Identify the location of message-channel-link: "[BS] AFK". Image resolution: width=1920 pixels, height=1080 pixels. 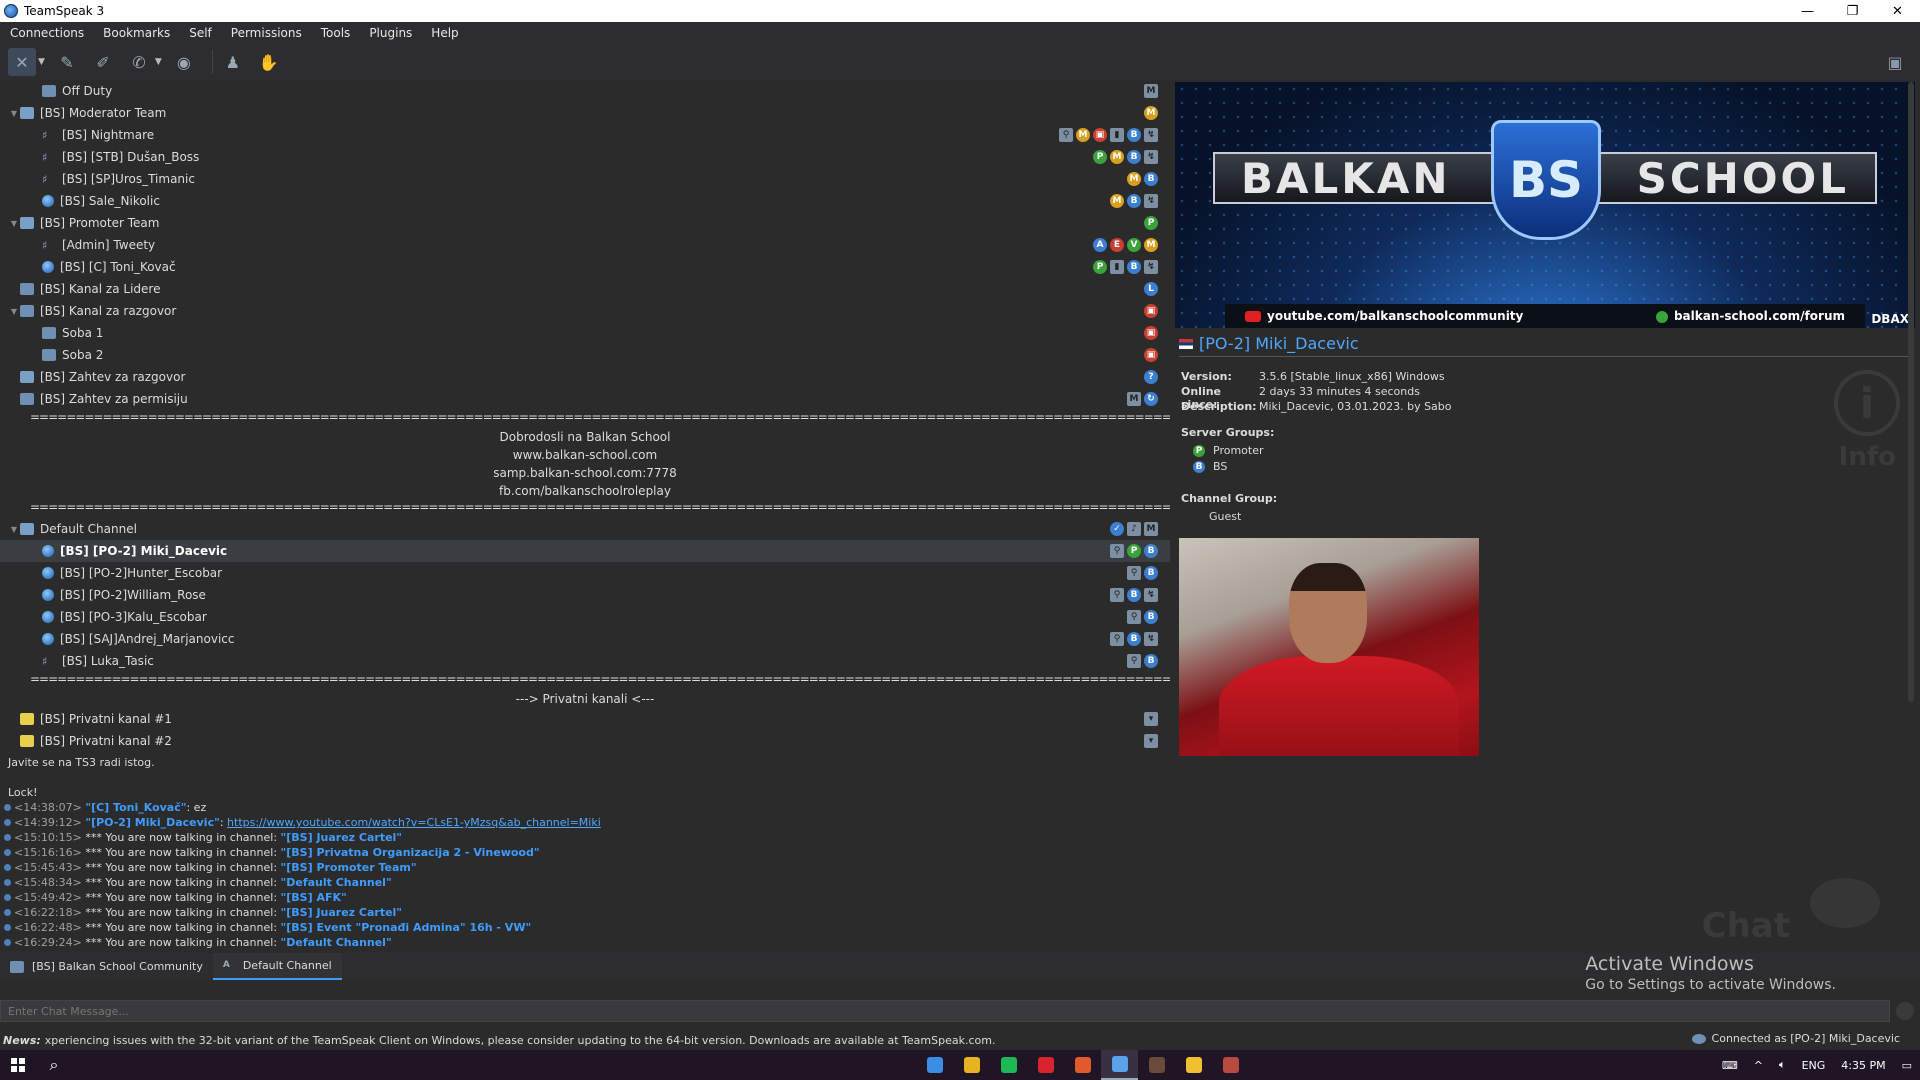
(314, 897).